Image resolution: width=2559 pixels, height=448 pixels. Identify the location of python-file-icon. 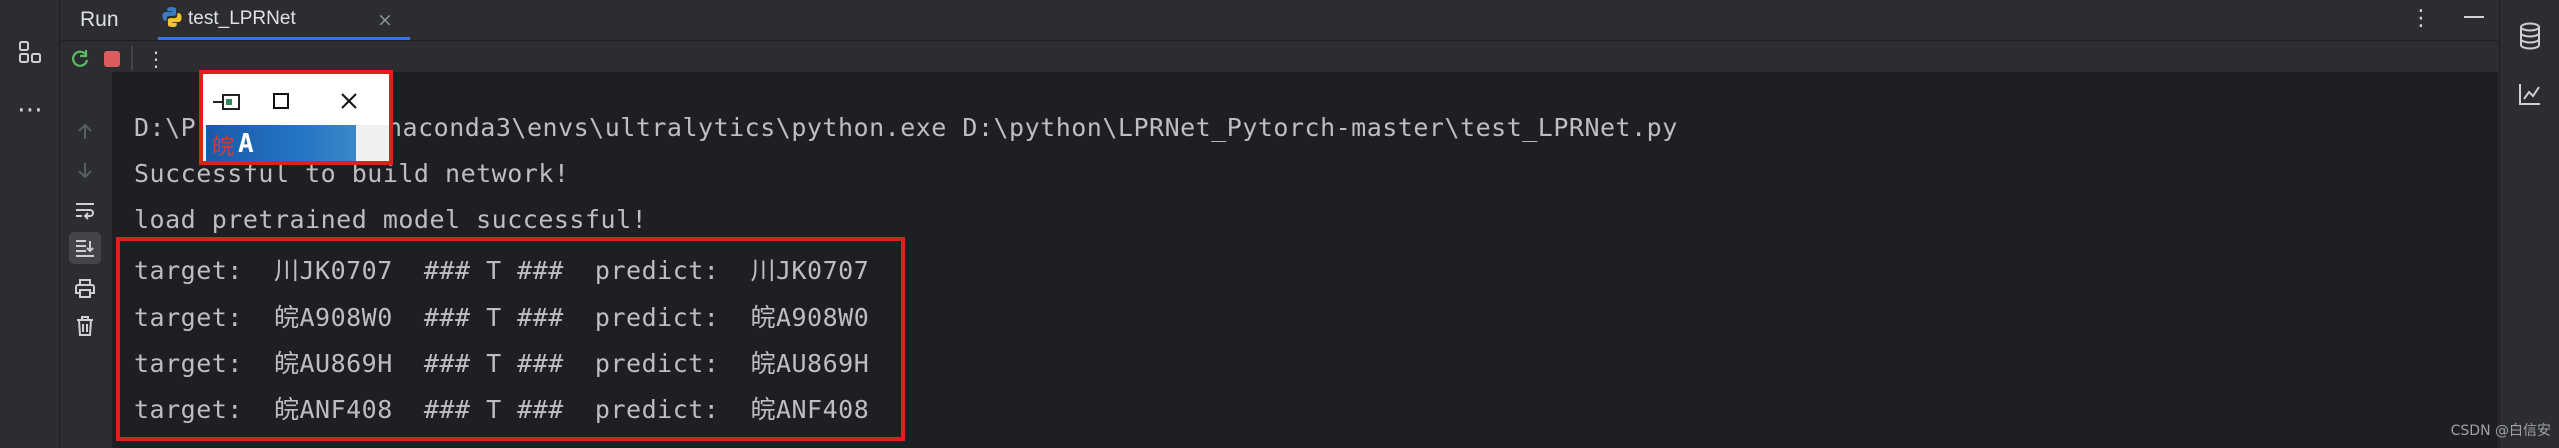
(172, 19).